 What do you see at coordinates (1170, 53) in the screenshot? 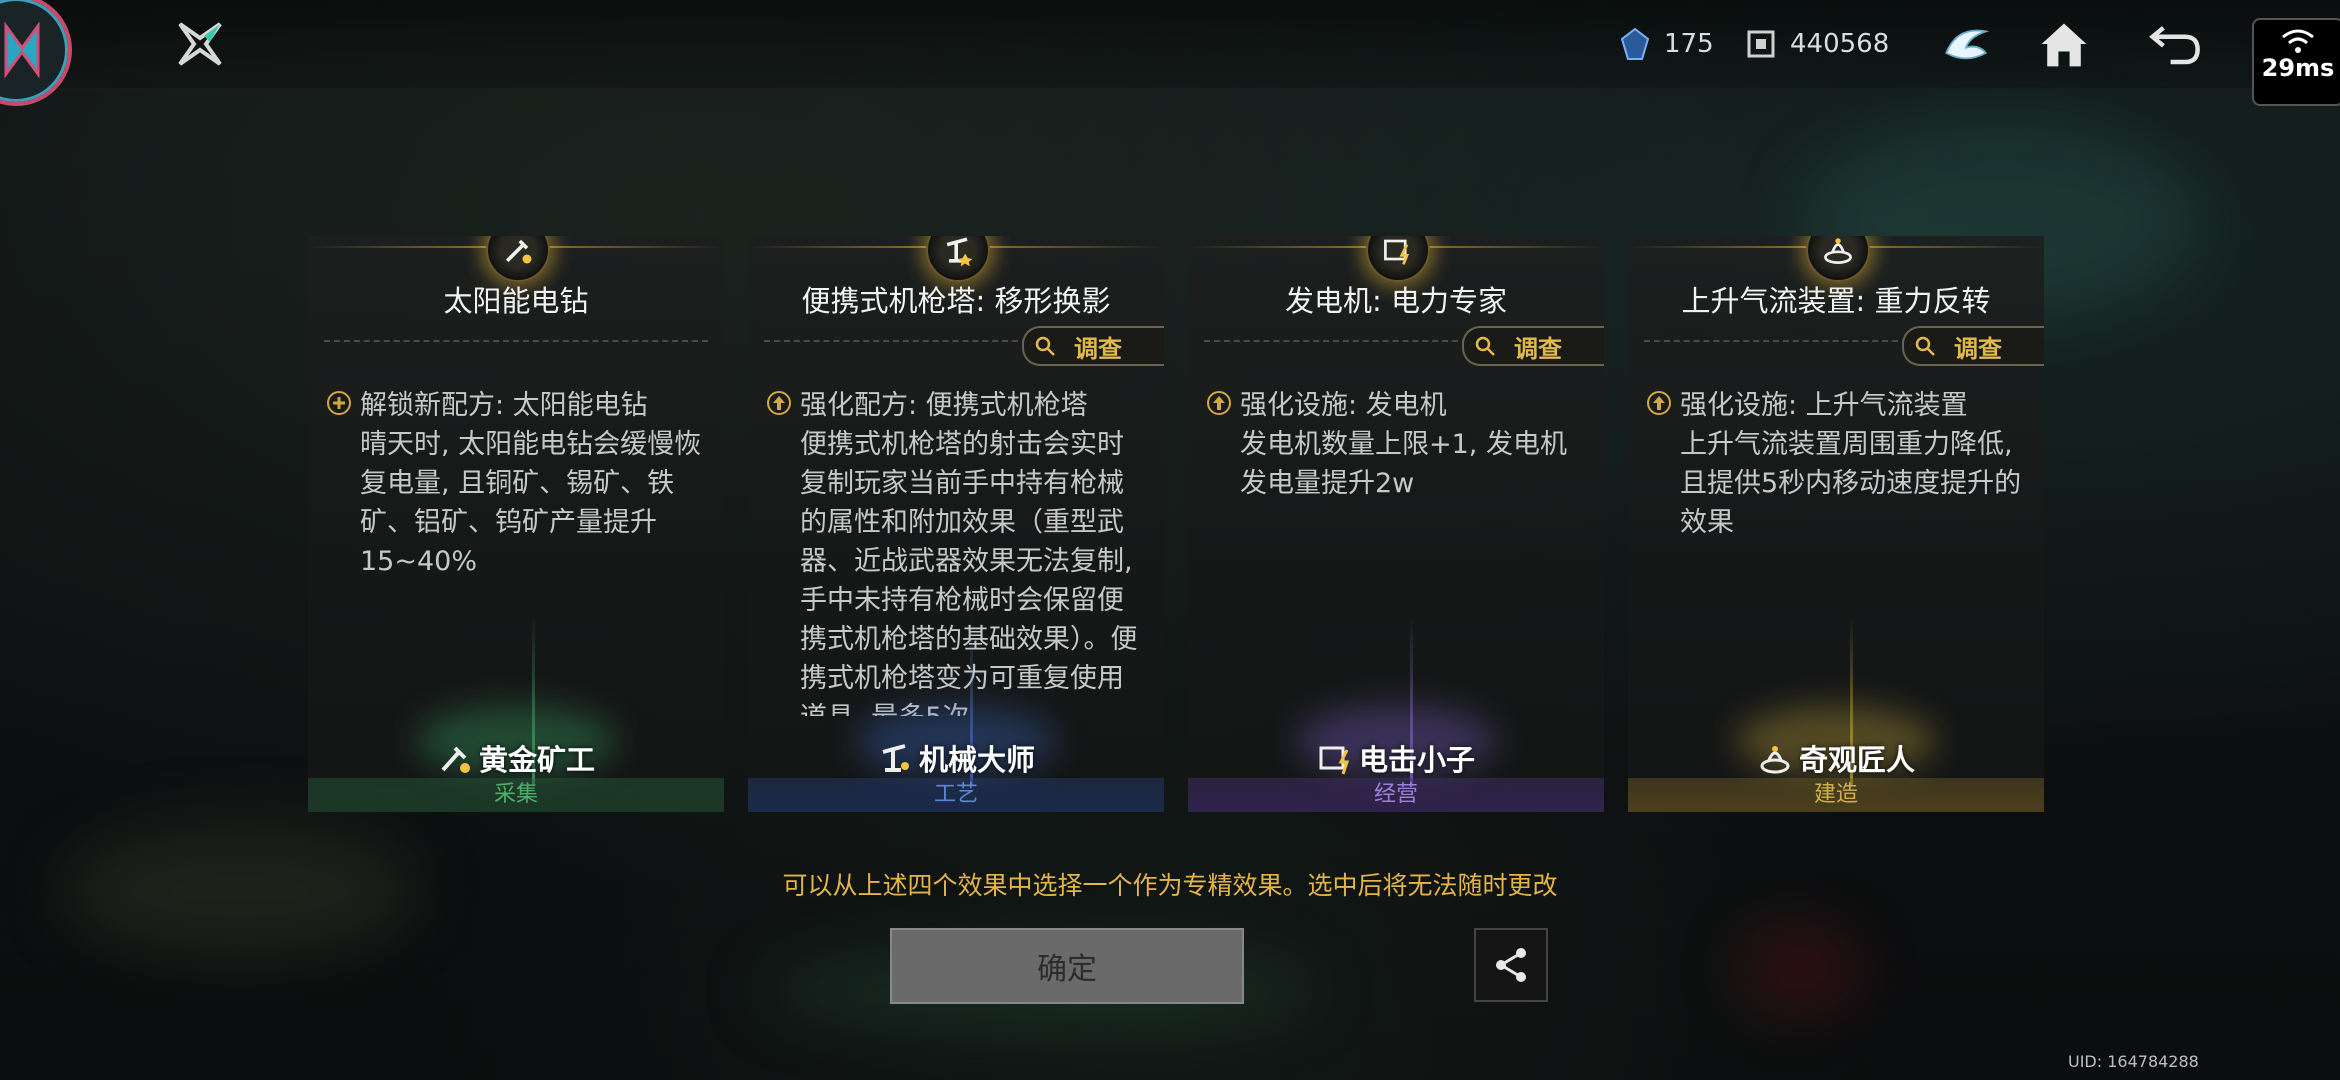
I see `top-bar: 175 440568 29ms` at bounding box center [1170, 53].